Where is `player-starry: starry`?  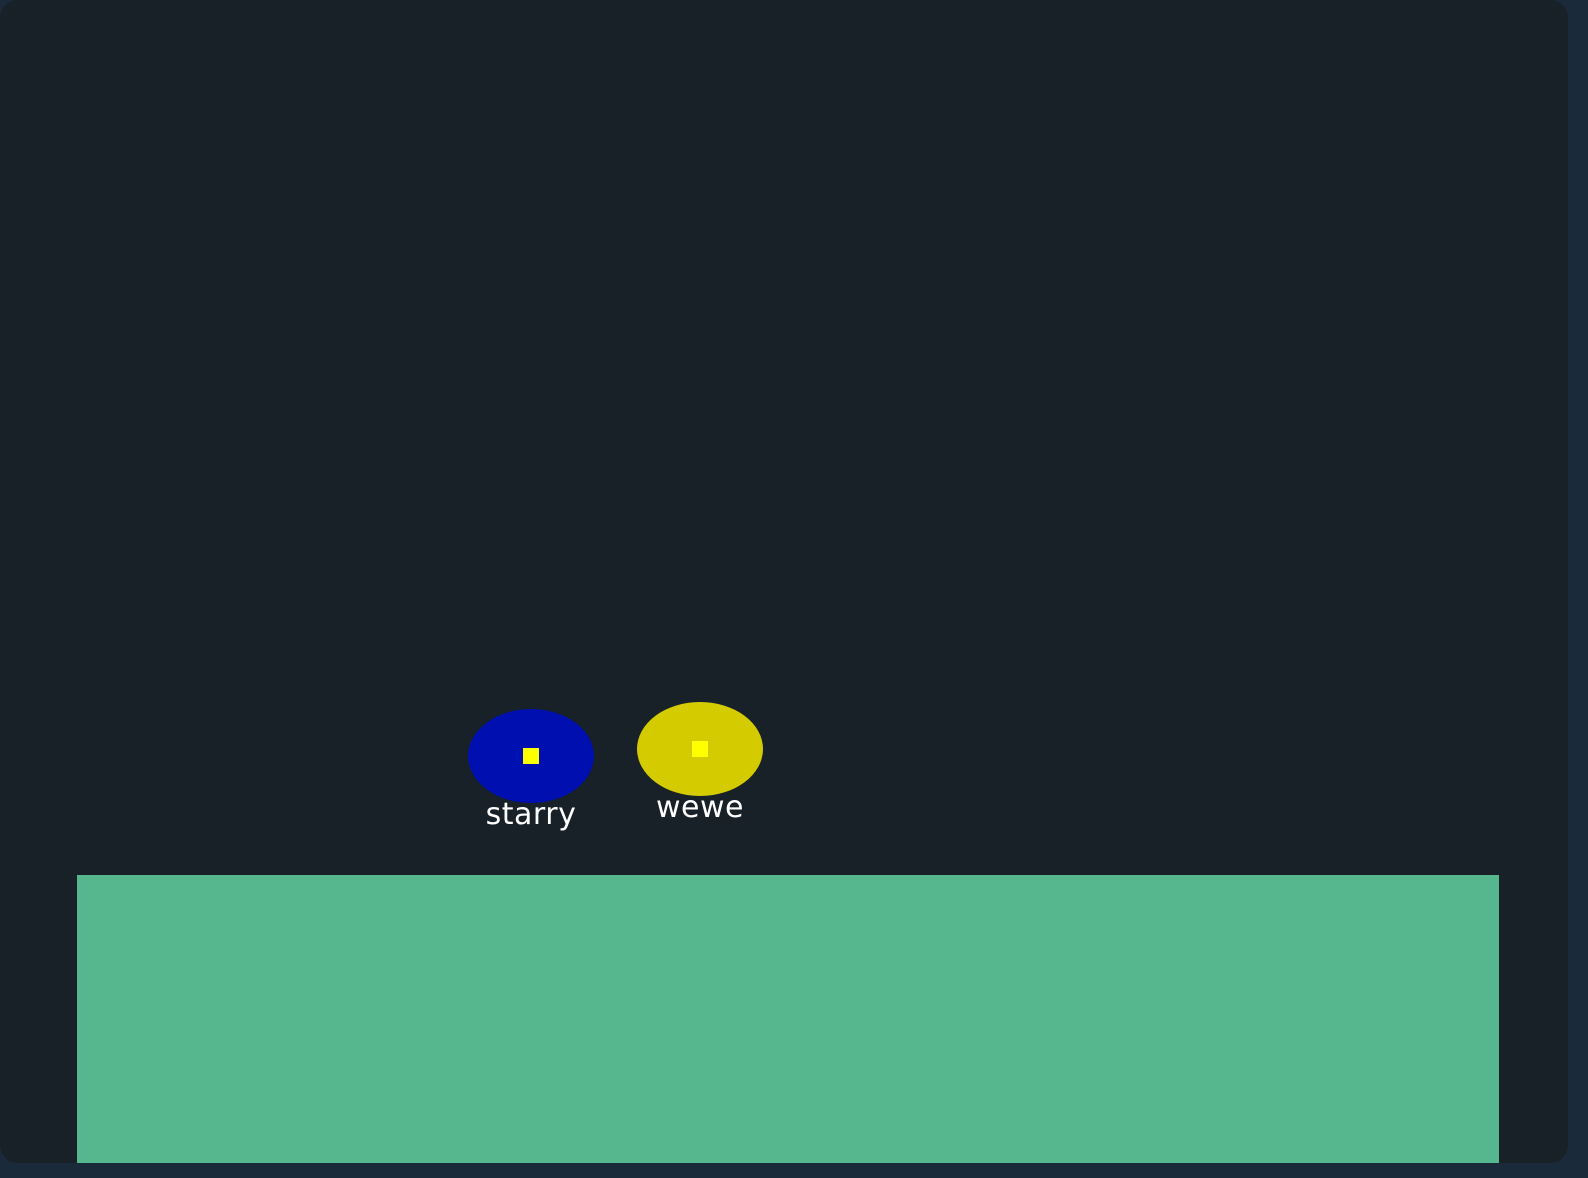
player-starry: starry is located at coordinates (531, 779).